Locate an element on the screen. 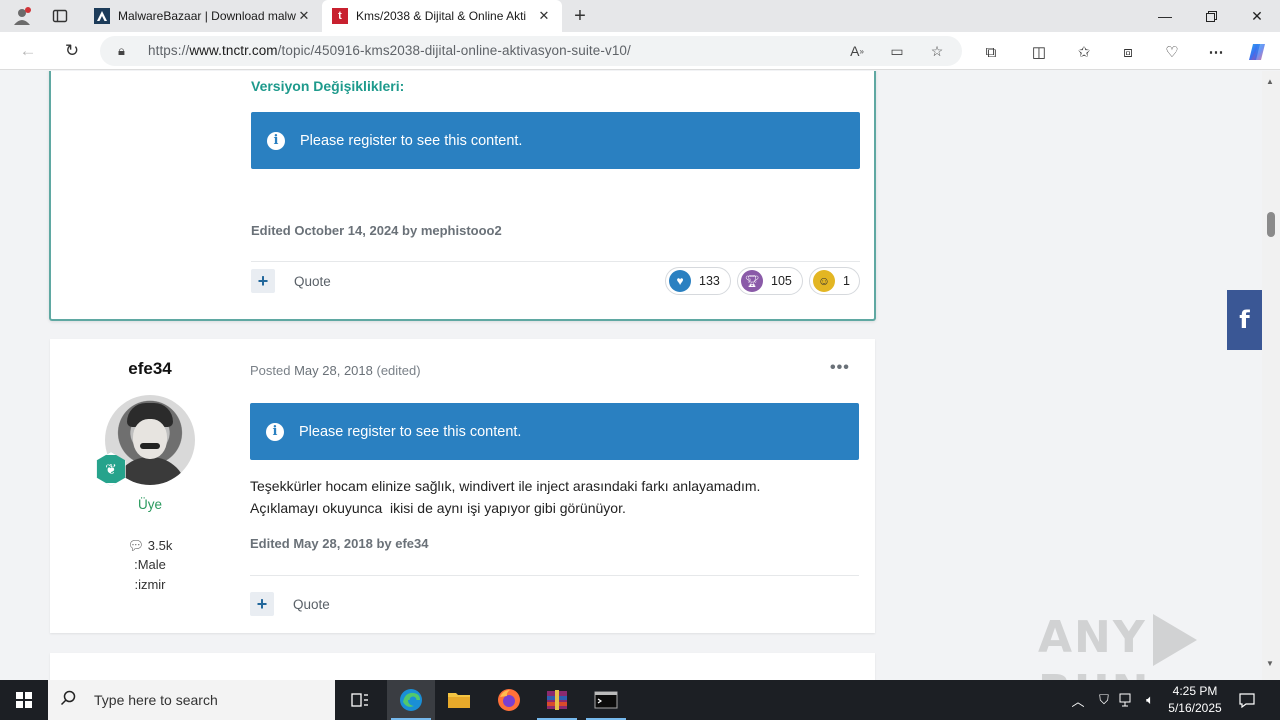 The width and height of the screenshot is (1280, 720). security-icon: ⛉ is located at coordinates (1104, 700).